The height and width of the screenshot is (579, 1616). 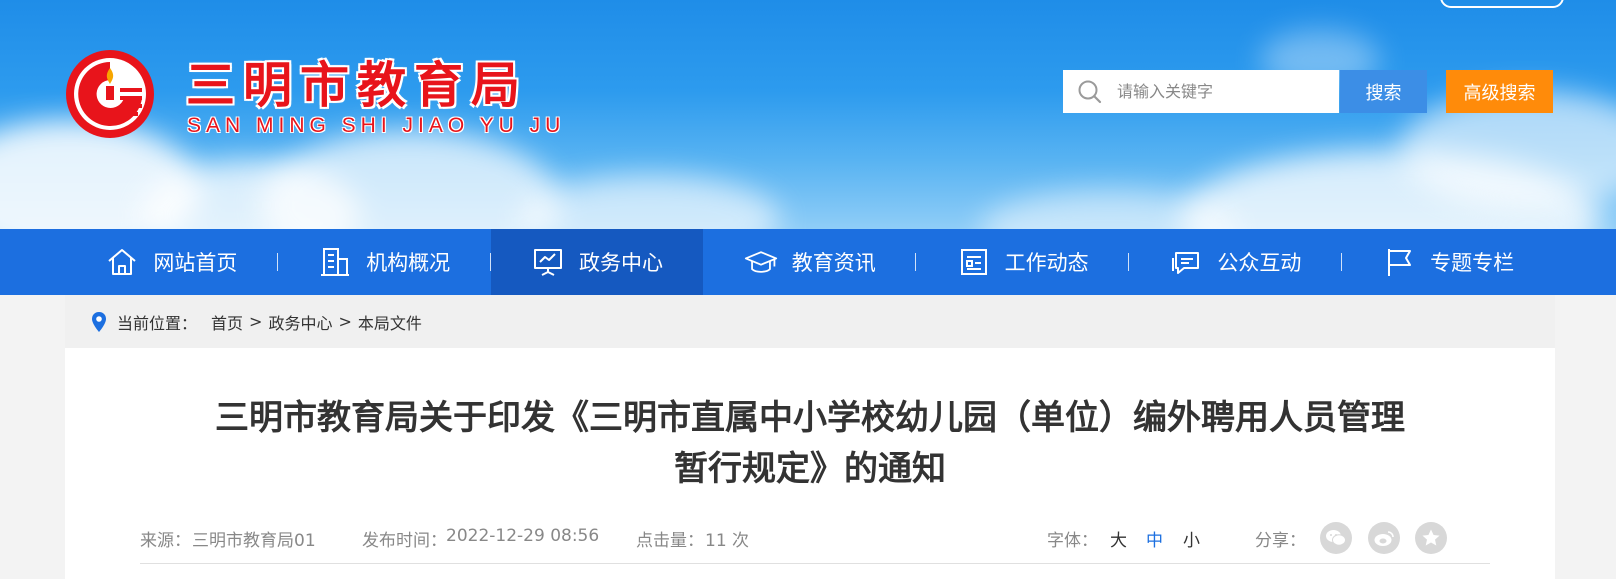 What do you see at coordinates (1399, 262) in the screenshot?
I see `flag-icon` at bounding box center [1399, 262].